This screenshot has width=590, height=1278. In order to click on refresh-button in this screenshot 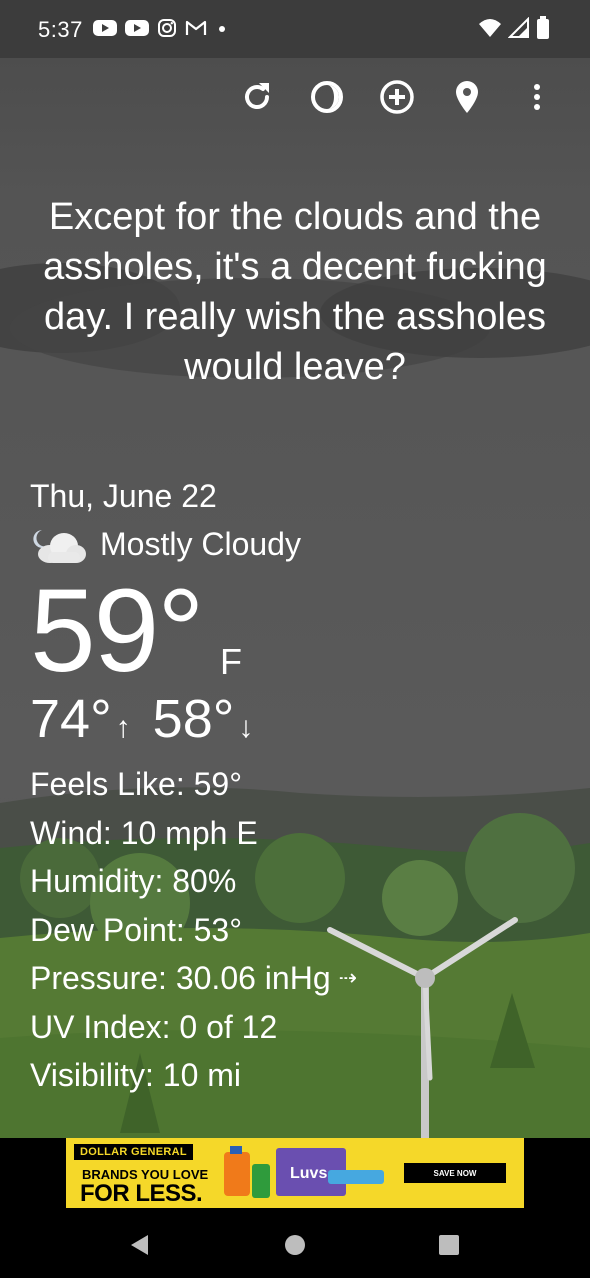, I will do `click(257, 99)`.